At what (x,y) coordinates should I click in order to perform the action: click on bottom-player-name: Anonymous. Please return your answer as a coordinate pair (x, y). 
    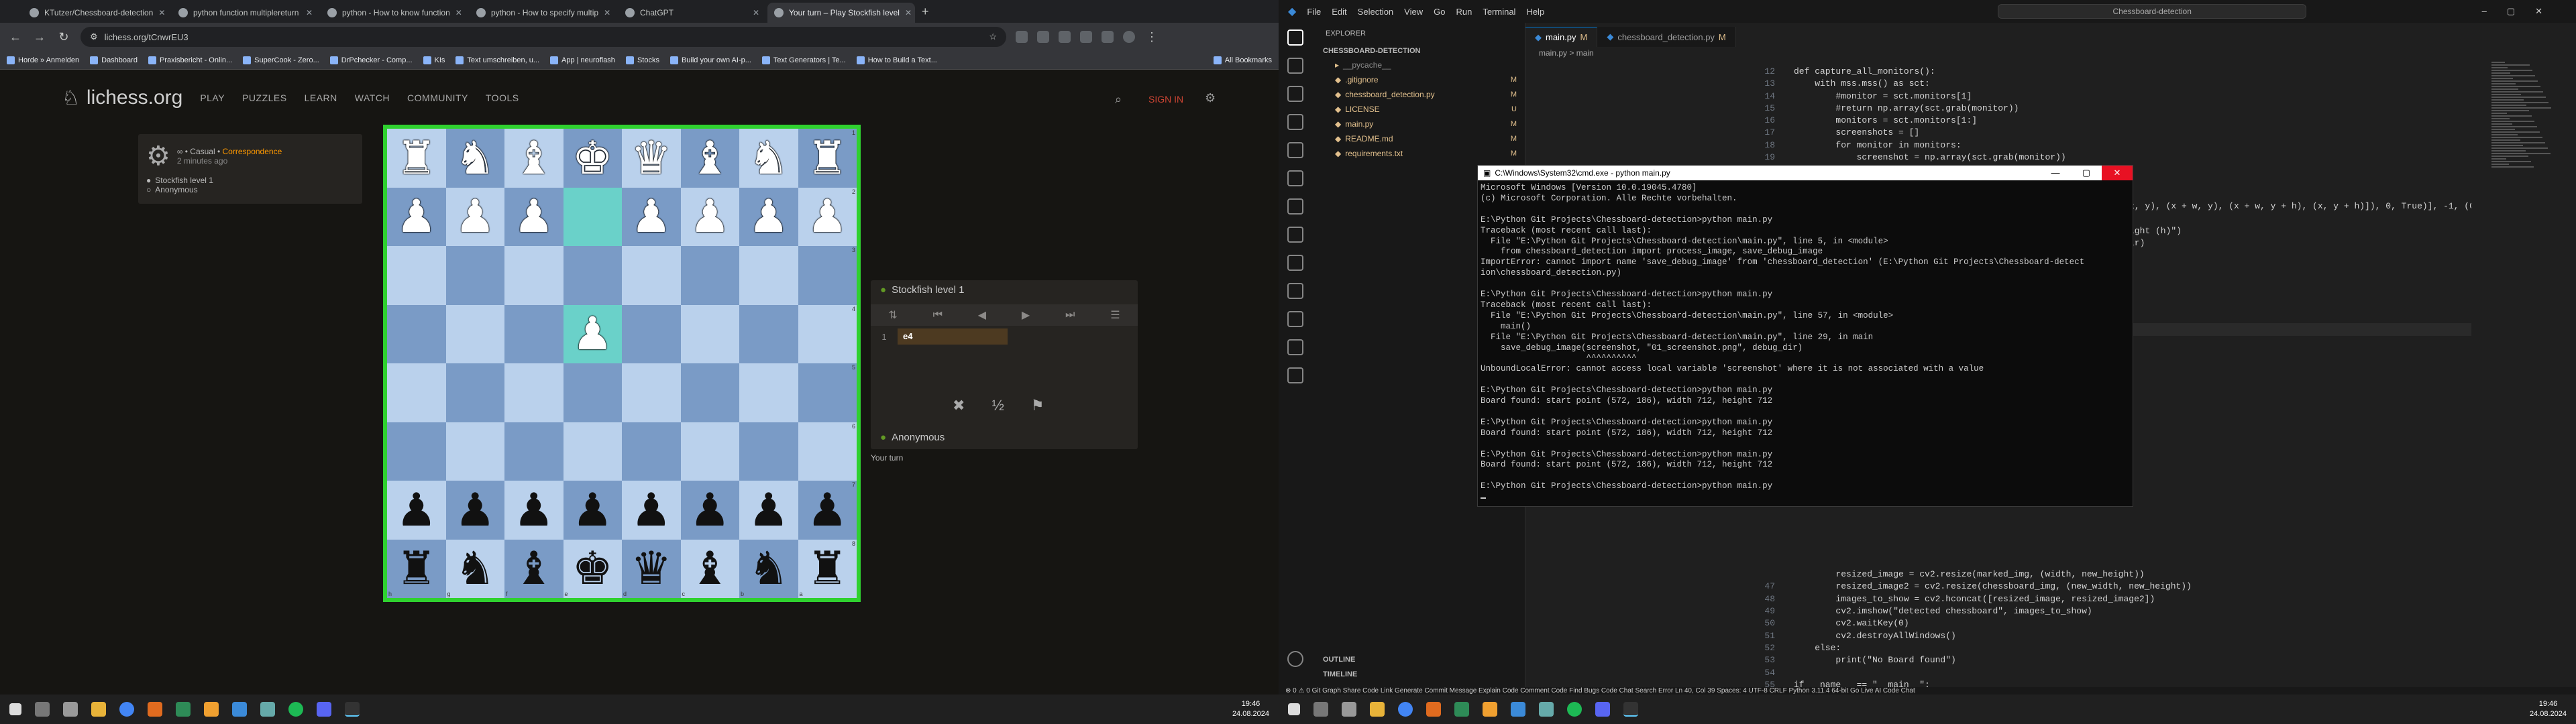
    Looking at the image, I should click on (918, 438).